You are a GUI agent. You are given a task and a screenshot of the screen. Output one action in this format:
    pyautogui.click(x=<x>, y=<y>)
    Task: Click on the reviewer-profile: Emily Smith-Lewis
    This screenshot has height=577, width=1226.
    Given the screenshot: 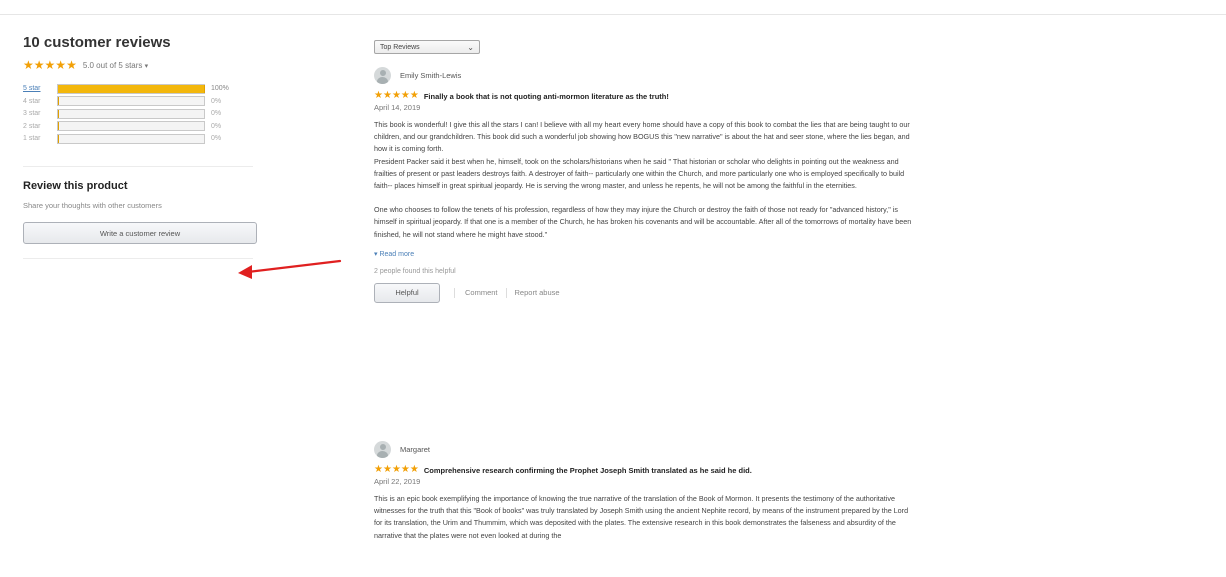 What is the action you would take?
    pyautogui.click(x=644, y=75)
    